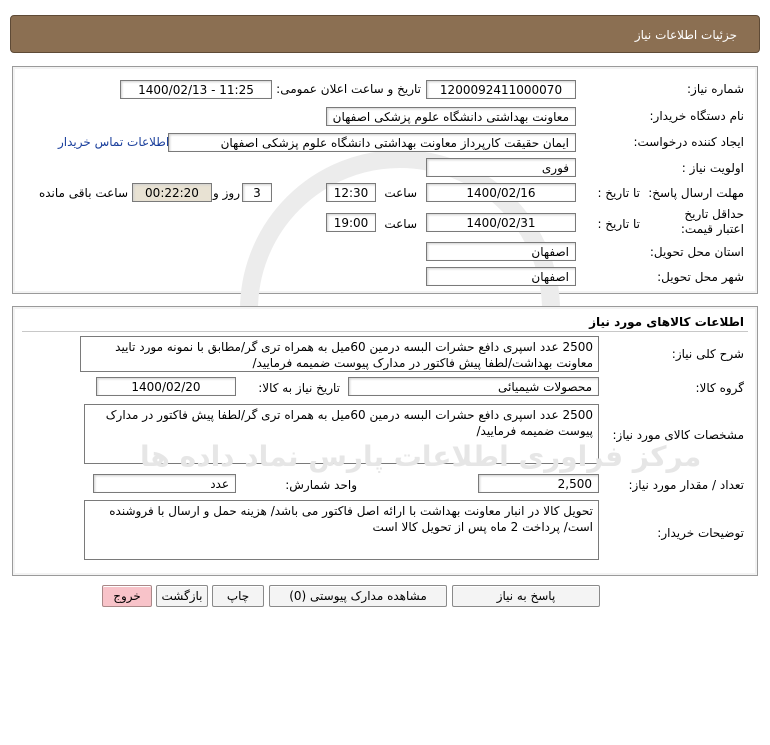  I want to click on page-header: جزئیات اطلاعات نیاز, so click(385, 34).